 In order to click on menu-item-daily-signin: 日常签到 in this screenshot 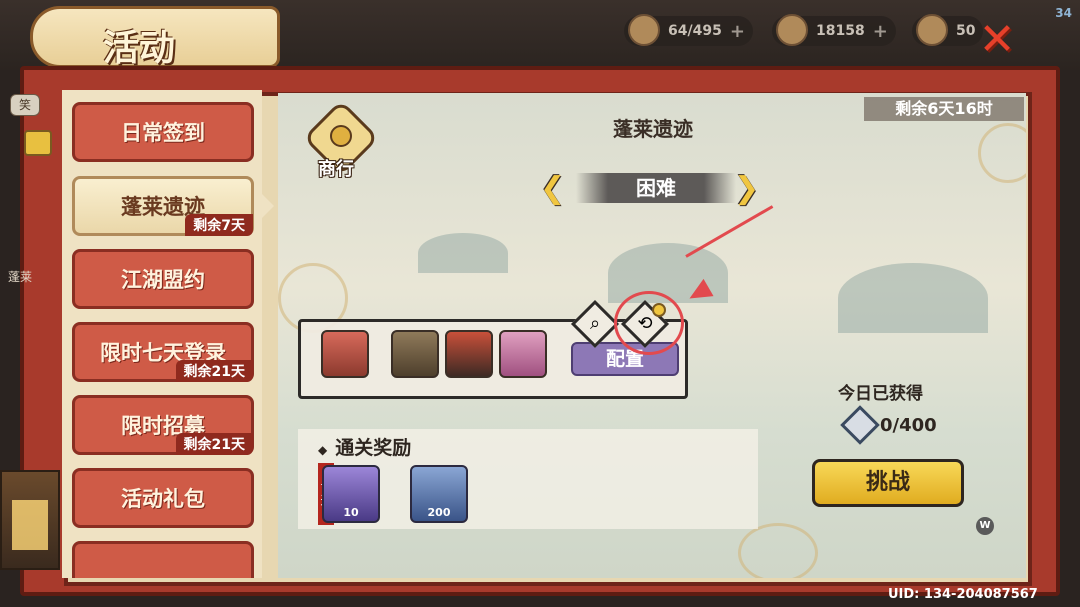, I will do `click(163, 132)`.